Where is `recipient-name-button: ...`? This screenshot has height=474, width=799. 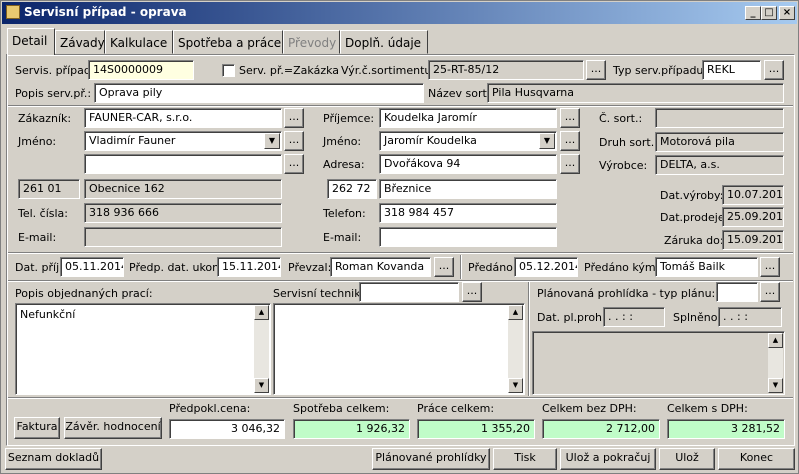
recipient-name-button: ... is located at coordinates (570, 141).